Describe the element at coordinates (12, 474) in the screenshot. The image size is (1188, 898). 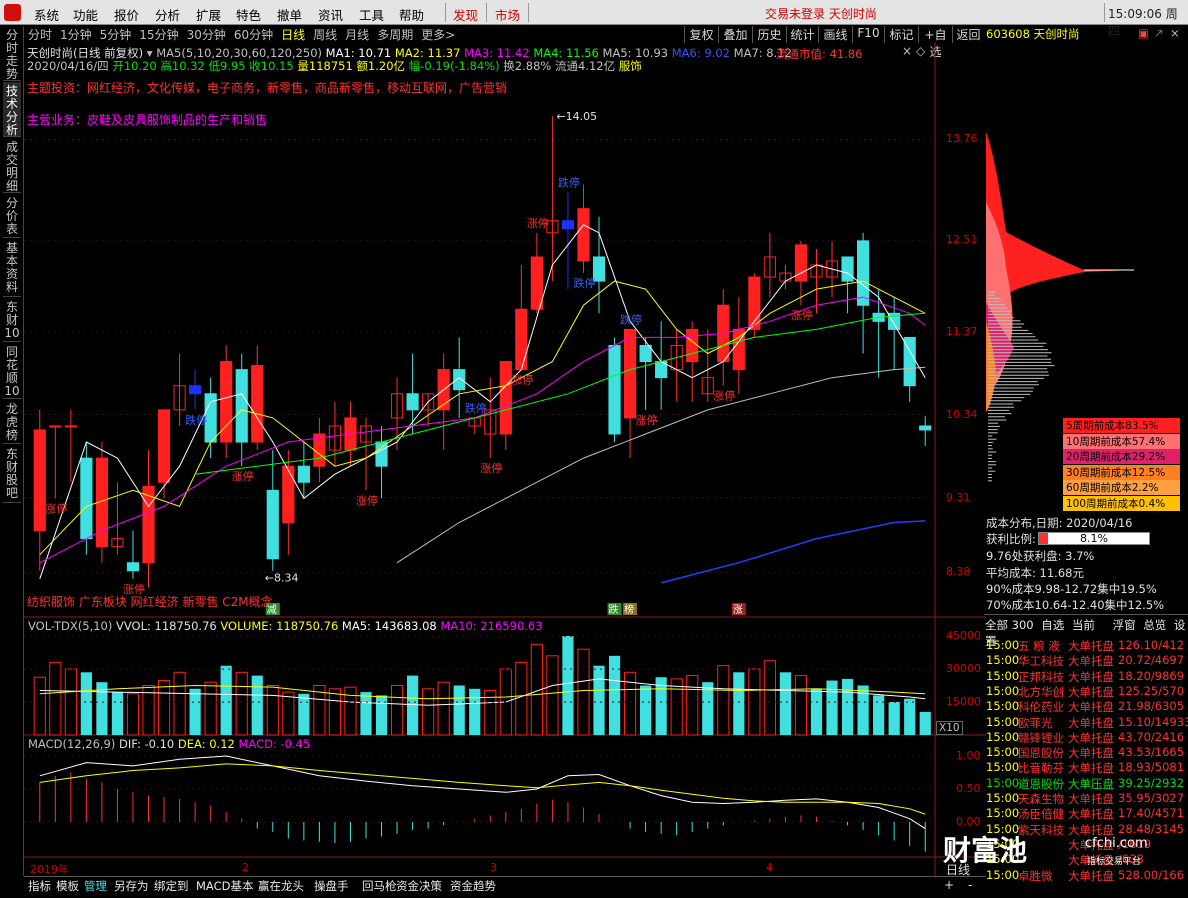
I see `tab-eastmoney-forum: 东财股吧` at that location.